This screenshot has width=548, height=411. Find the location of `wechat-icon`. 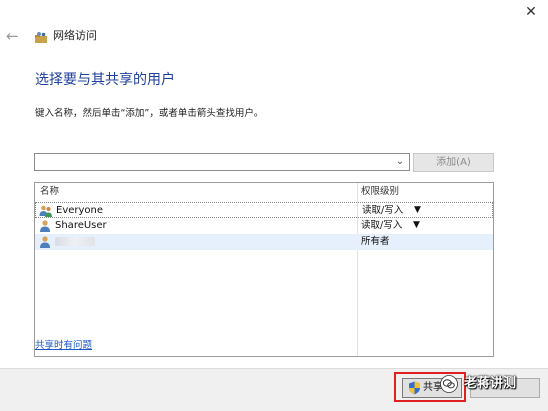

wechat-icon is located at coordinates (449, 384).